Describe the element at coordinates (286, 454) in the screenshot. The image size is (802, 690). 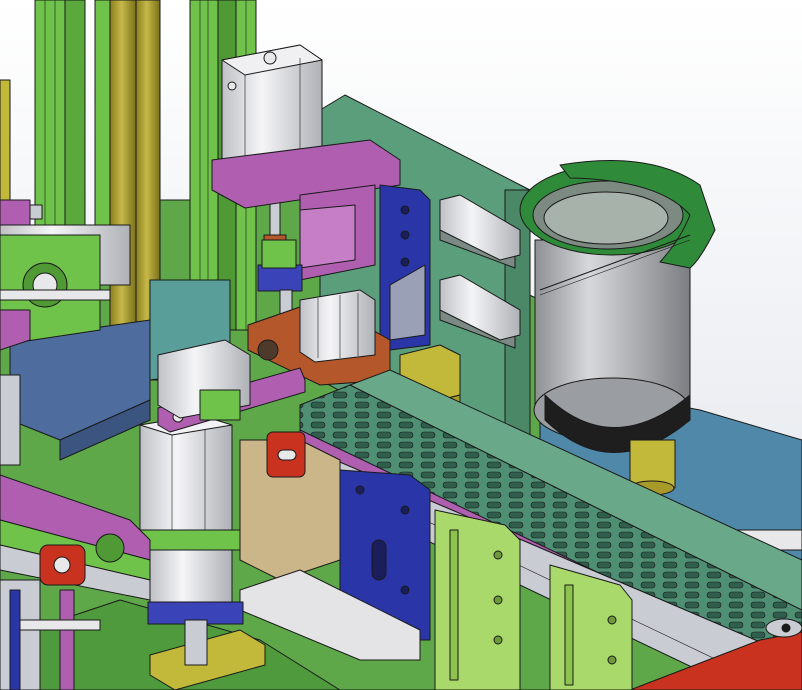
I see `red-clamp` at that location.